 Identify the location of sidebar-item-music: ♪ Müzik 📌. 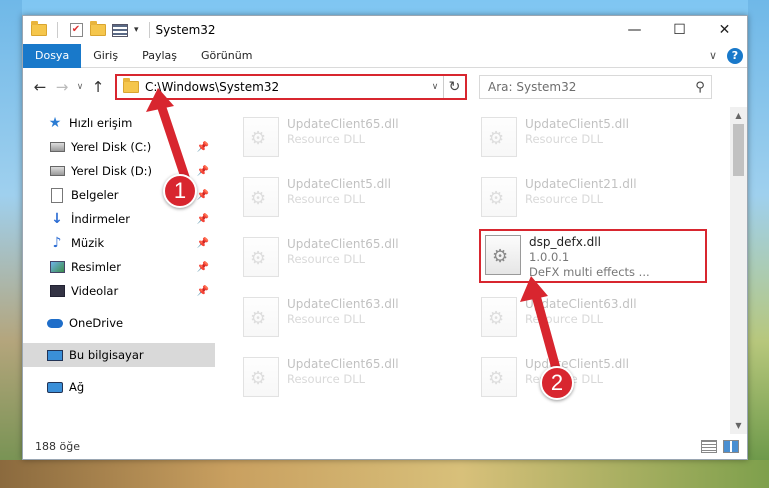
(119, 243).